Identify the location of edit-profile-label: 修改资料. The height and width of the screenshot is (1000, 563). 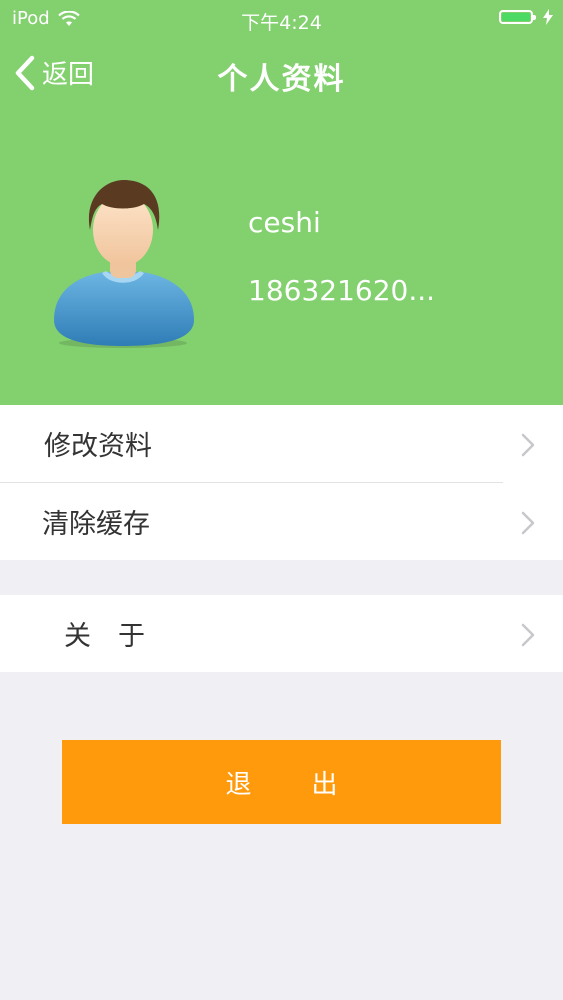
(98, 446).